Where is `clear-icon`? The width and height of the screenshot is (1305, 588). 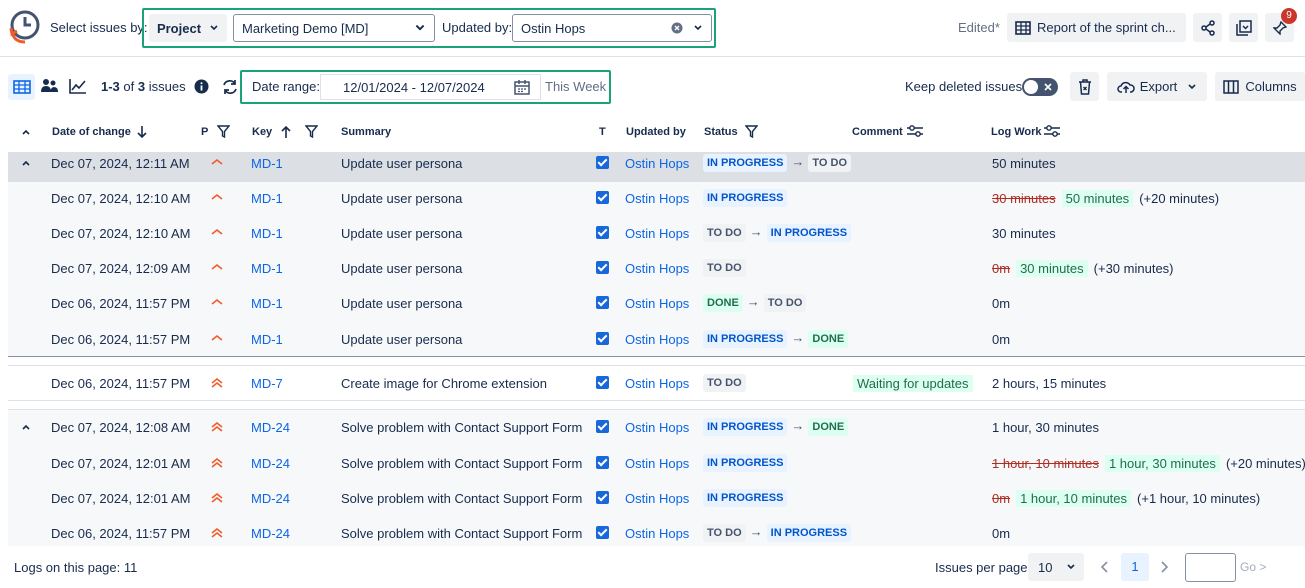 clear-icon is located at coordinates (677, 28).